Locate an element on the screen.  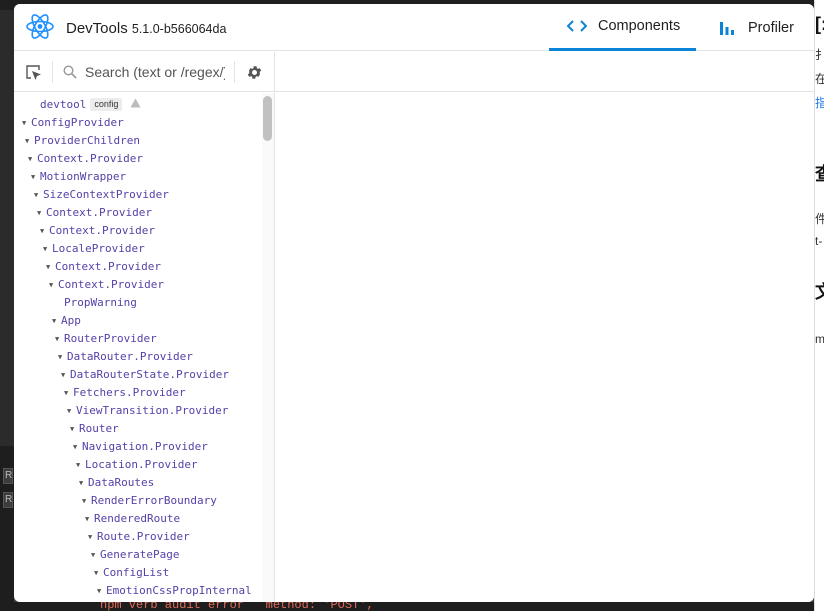
tree-node: ▼ ViewTransition.Provider is located at coordinates (147, 411).